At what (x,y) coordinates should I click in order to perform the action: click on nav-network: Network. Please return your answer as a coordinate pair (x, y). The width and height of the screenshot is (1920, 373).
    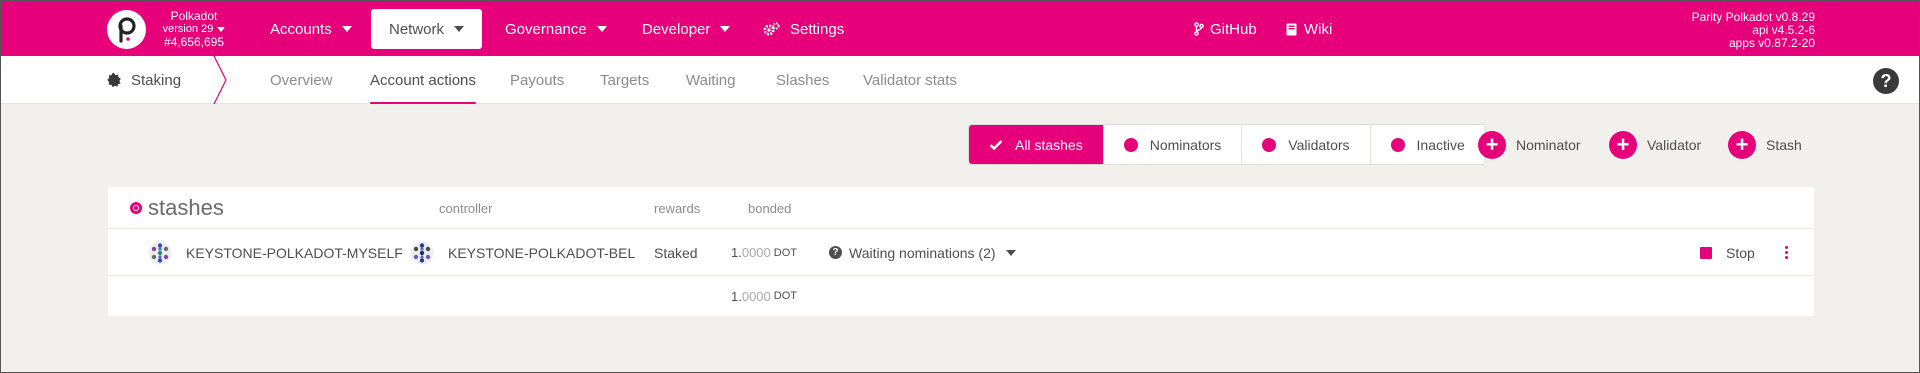
    Looking at the image, I should click on (426, 29).